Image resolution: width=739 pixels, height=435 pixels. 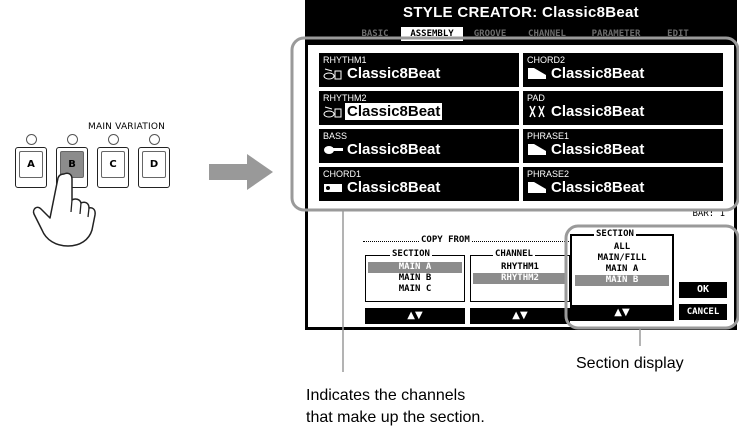 I want to click on channel-rhythm1: RHYTHM1 Classic8Beat, so click(x=419, y=70).